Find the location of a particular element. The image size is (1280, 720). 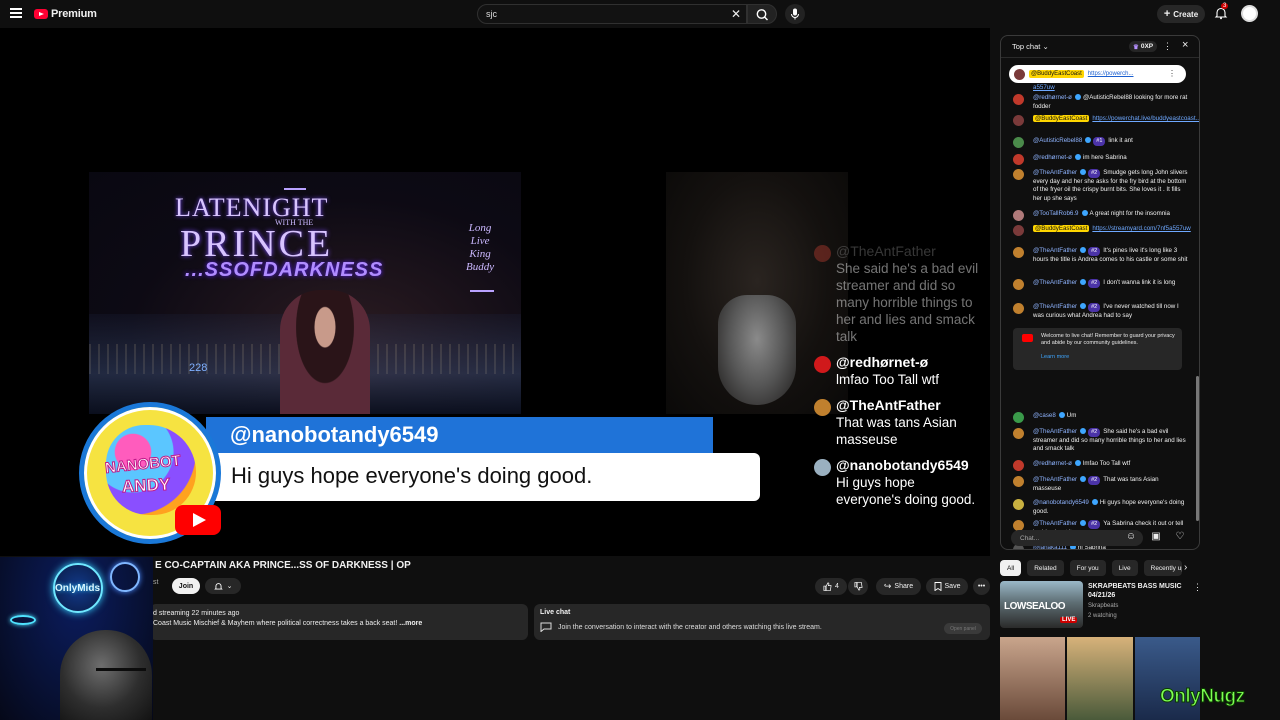

dislike-button is located at coordinates (858, 586).